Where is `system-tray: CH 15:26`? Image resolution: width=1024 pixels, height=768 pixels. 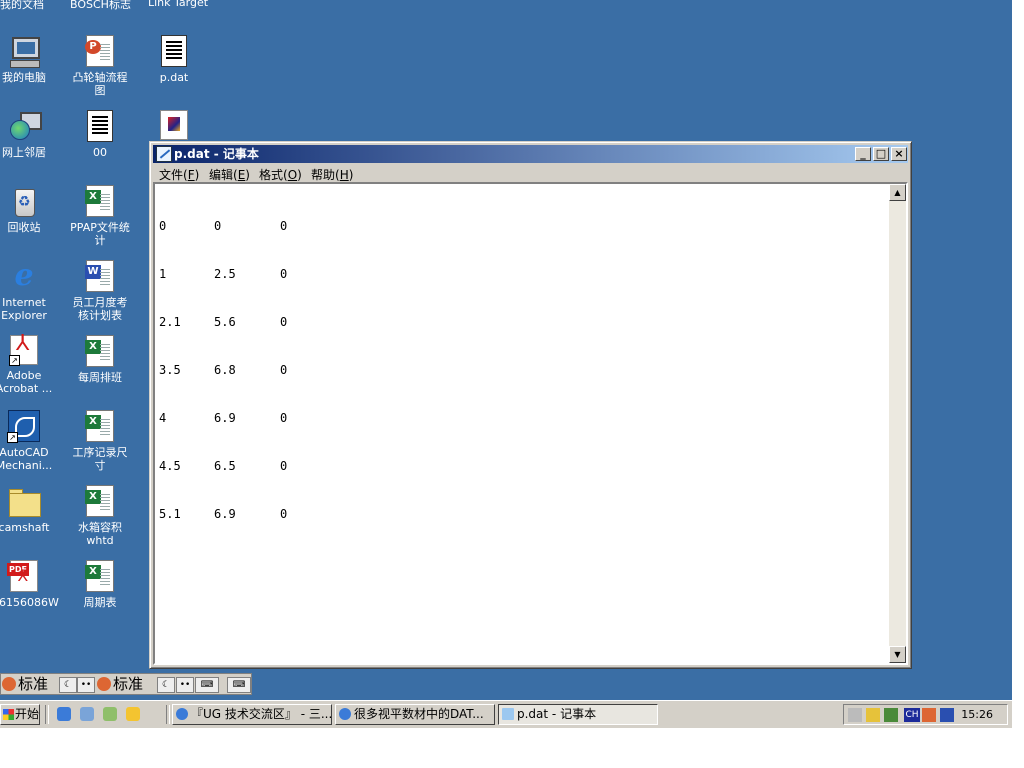 system-tray: CH 15:26 is located at coordinates (925, 714).